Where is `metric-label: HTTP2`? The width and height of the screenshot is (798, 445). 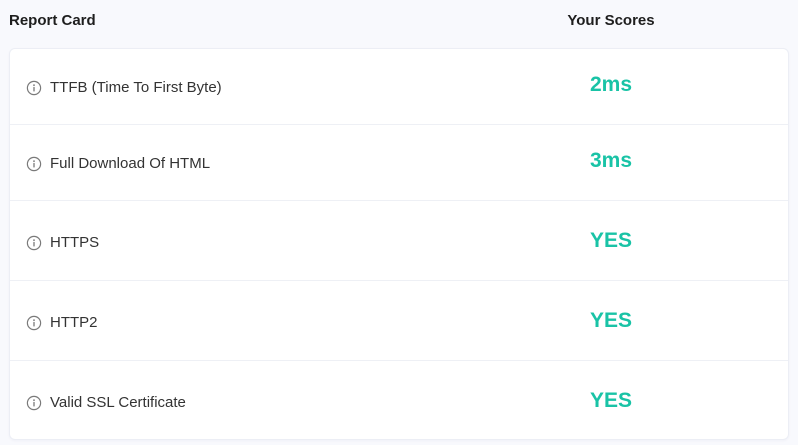 metric-label: HTTP2 is located at coordinates (74, 322).